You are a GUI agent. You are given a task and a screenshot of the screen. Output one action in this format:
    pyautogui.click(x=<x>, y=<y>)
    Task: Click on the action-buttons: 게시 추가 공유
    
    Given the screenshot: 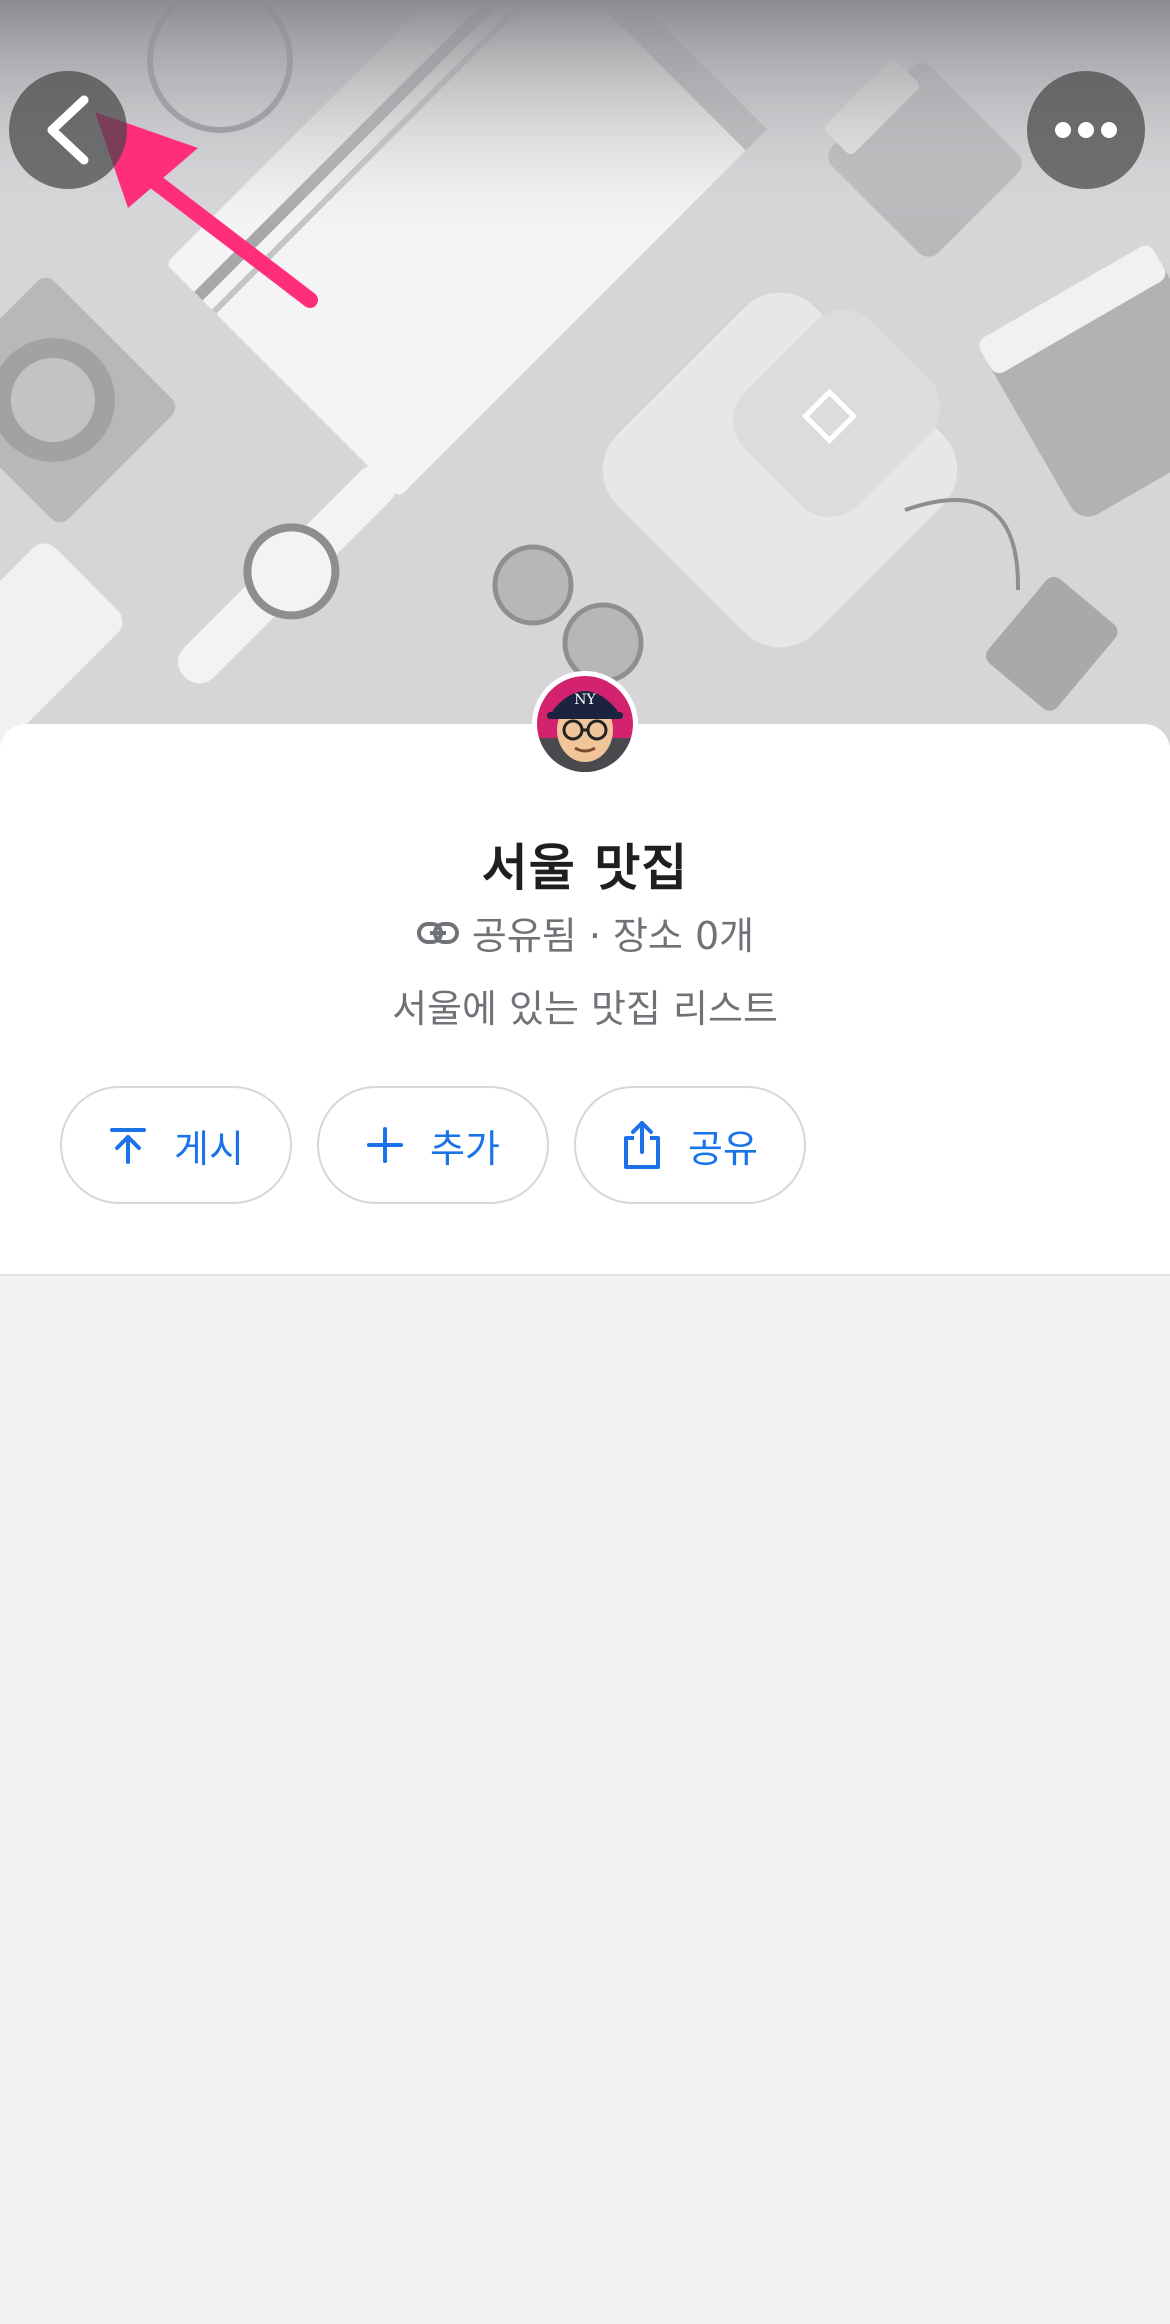 What is the action you would take?
    pyautogui.click(x=433, y=1145)
    